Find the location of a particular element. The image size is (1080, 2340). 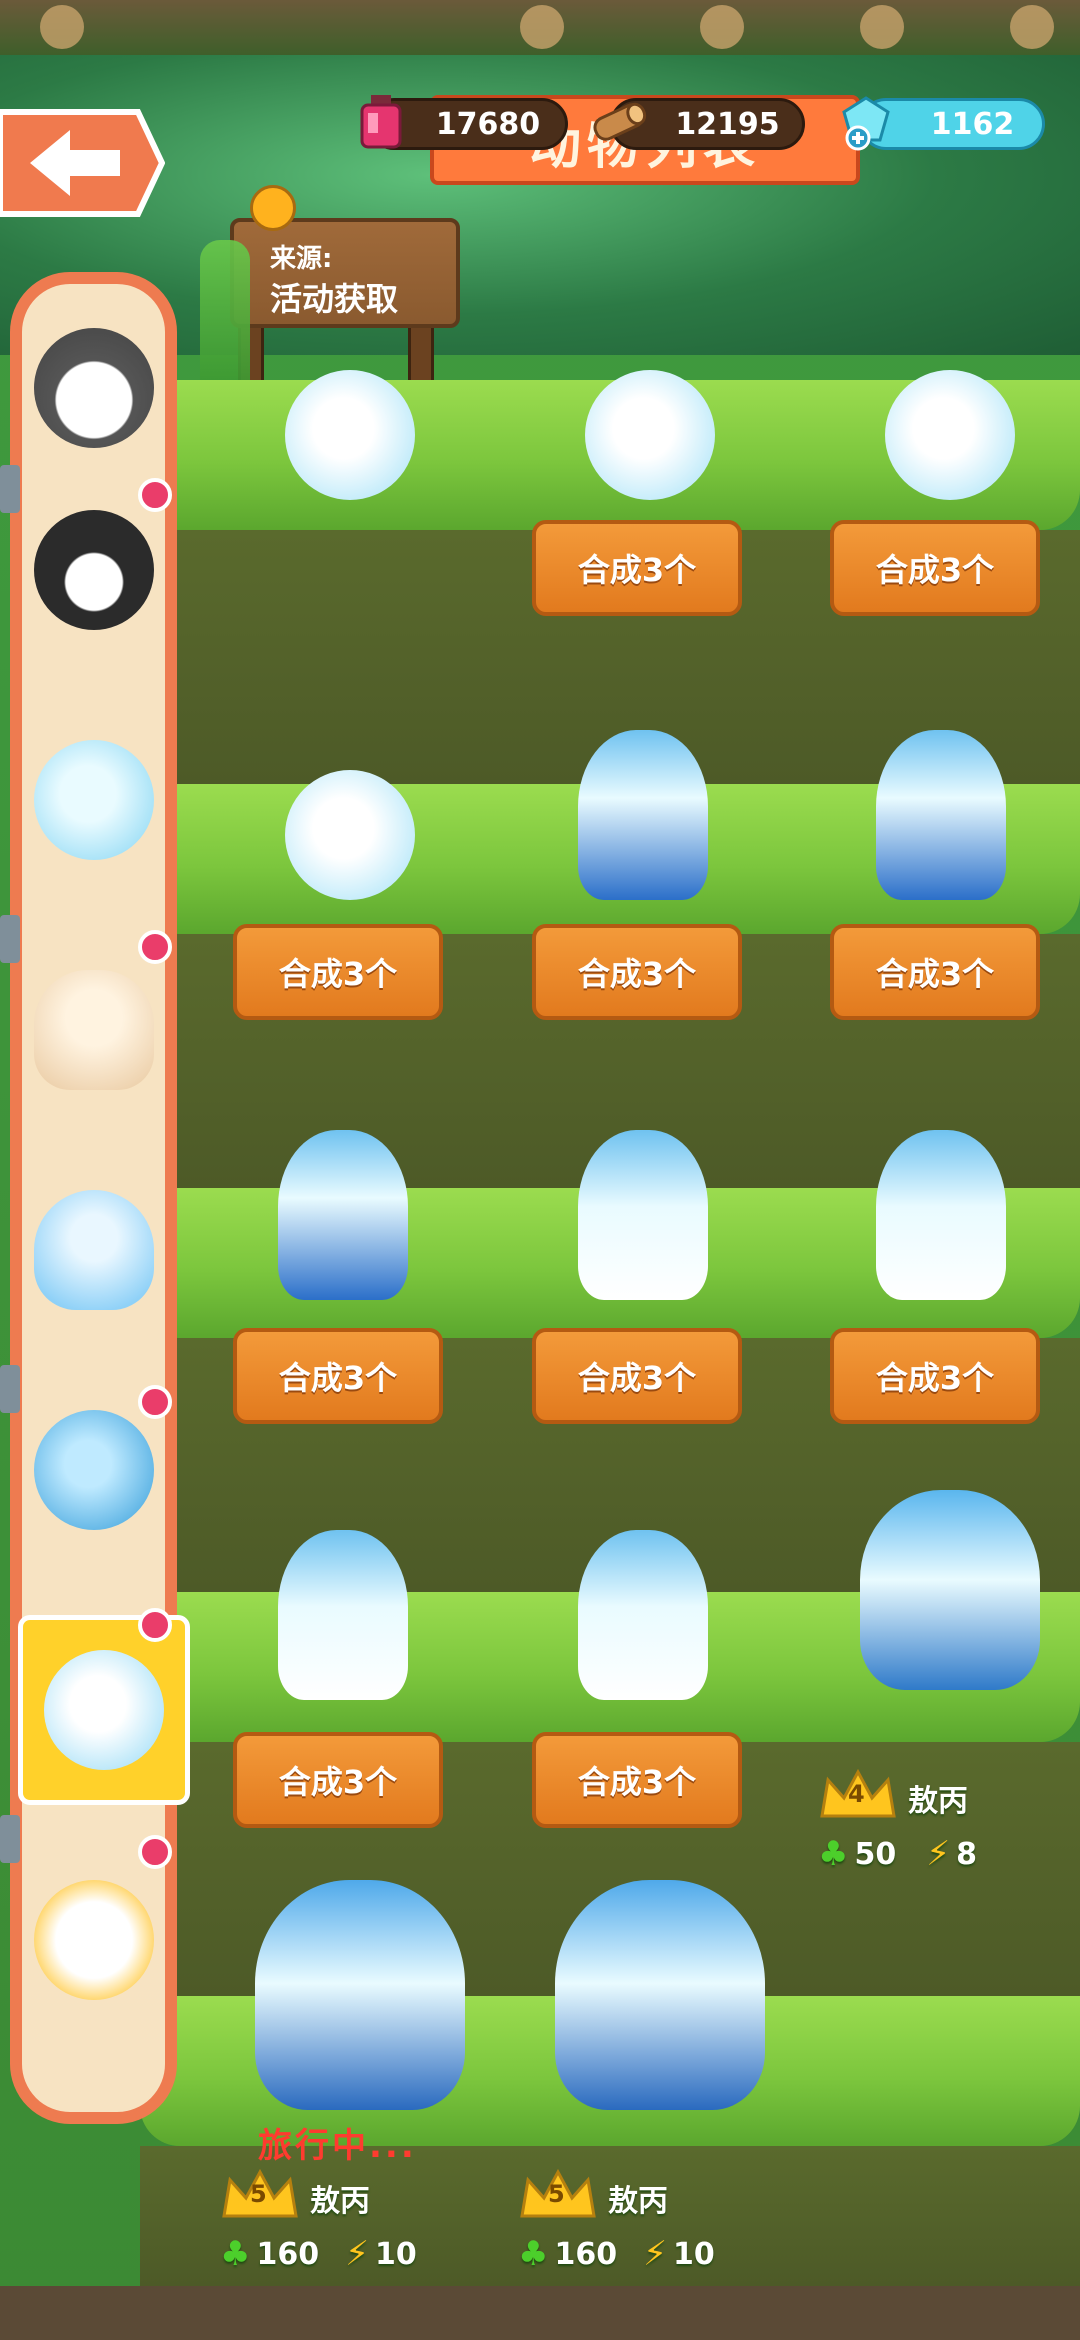

sidebar-item-jellyfish is located at coordinates (93, 1250).